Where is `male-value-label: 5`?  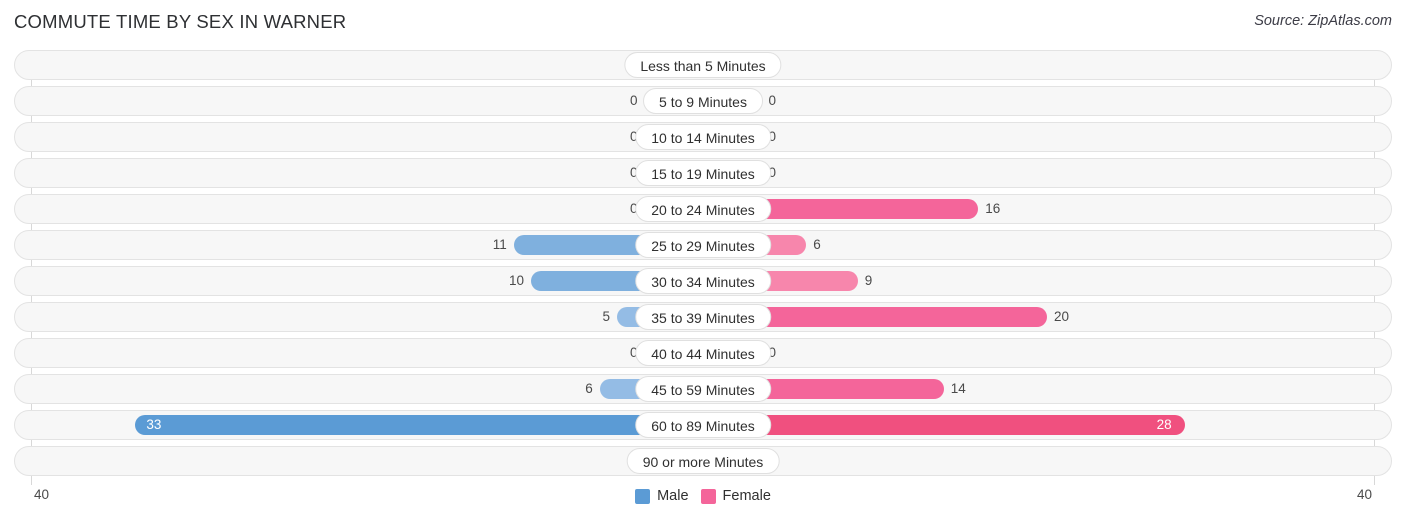 male-value-label: 5 is located at coordinates (606, 316).